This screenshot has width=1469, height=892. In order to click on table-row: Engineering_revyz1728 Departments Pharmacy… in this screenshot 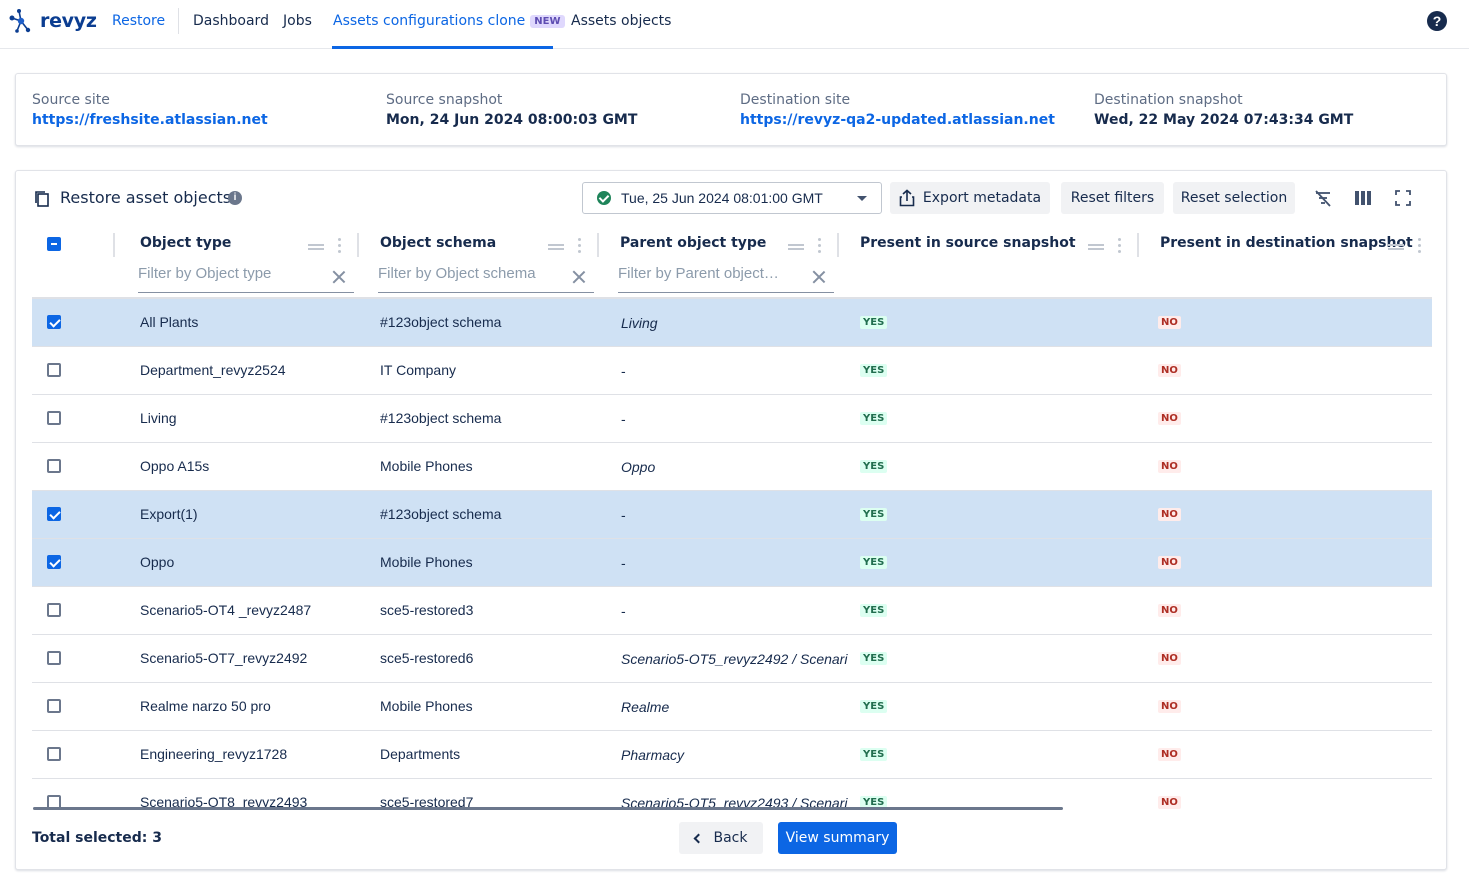, I will do `click(732, 755)`.